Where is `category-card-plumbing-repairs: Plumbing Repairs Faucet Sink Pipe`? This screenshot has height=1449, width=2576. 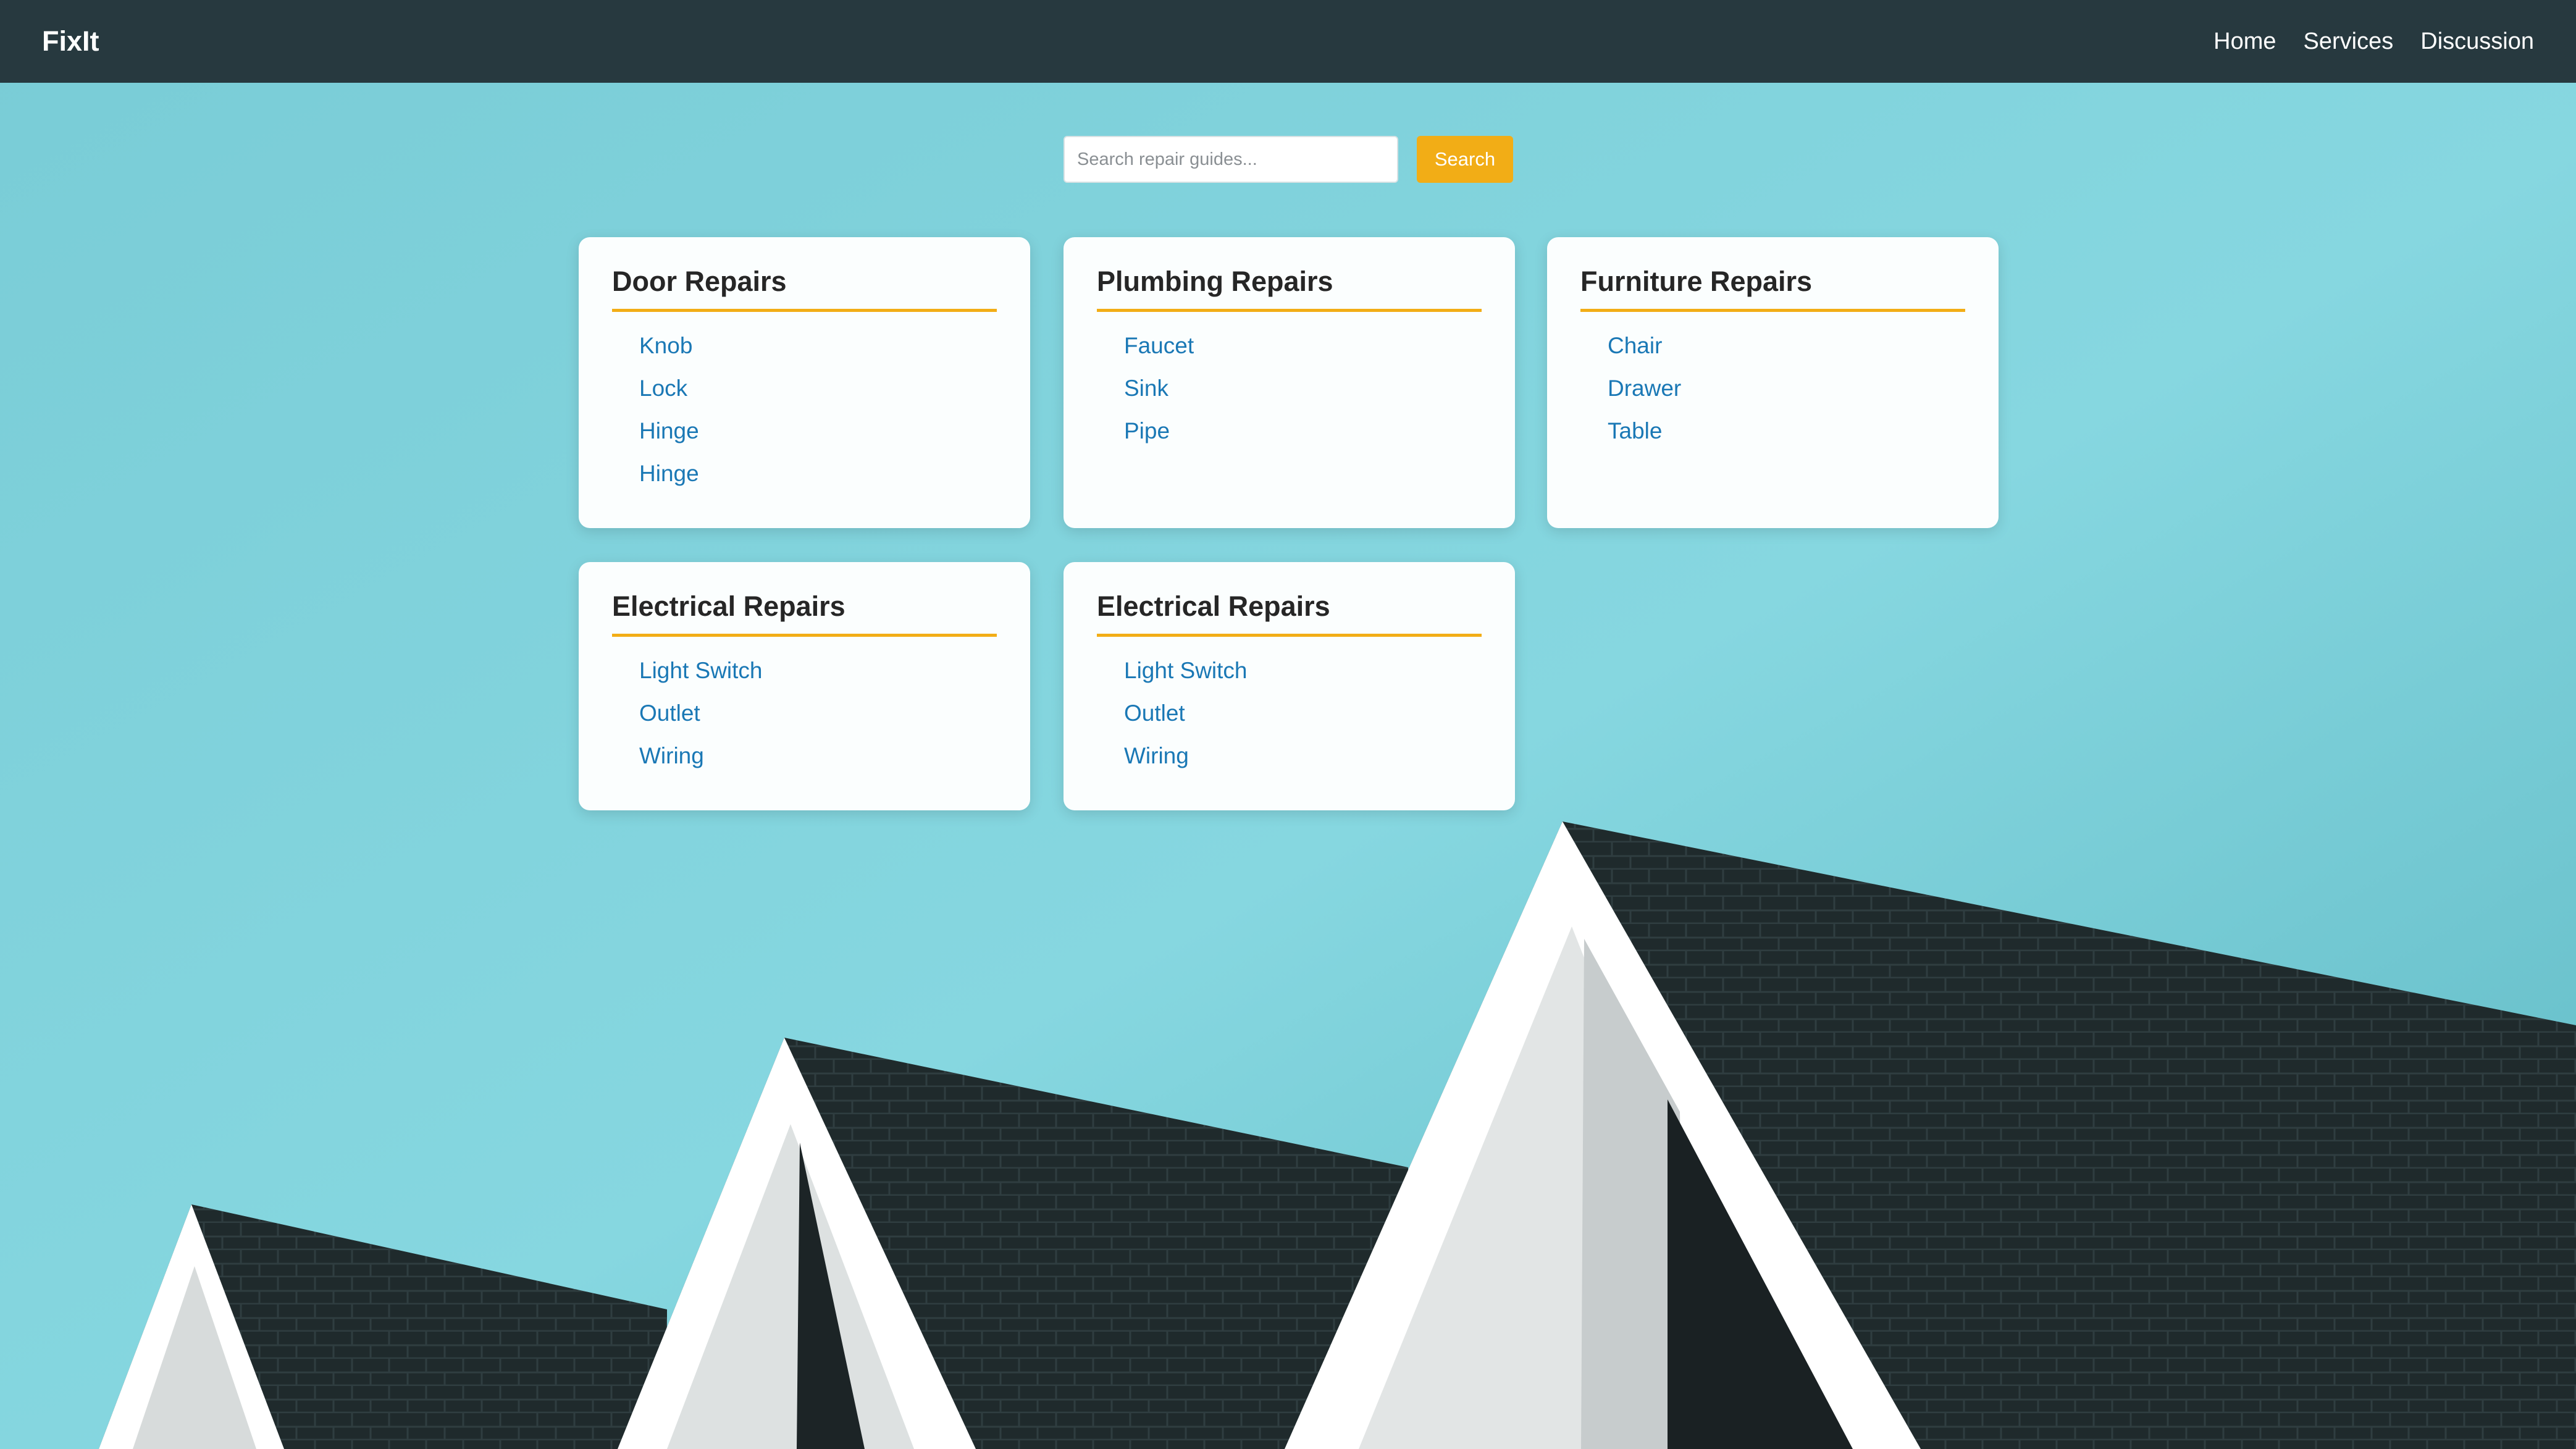 category-card-plumbing-repairs: Plumbing Repairs Faucet Sink Pipe is located at coordinates (1290, 383).